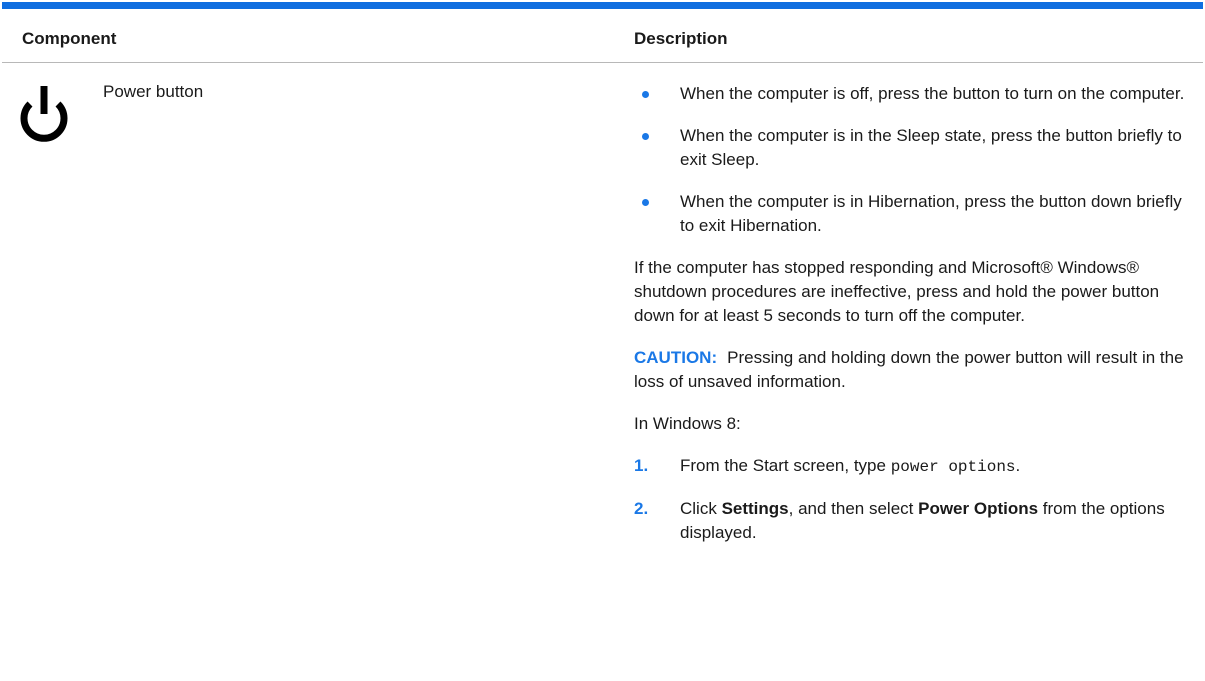 This screenshot has height=681, width=1205. I want to click on header-divider, so click(602, 62).